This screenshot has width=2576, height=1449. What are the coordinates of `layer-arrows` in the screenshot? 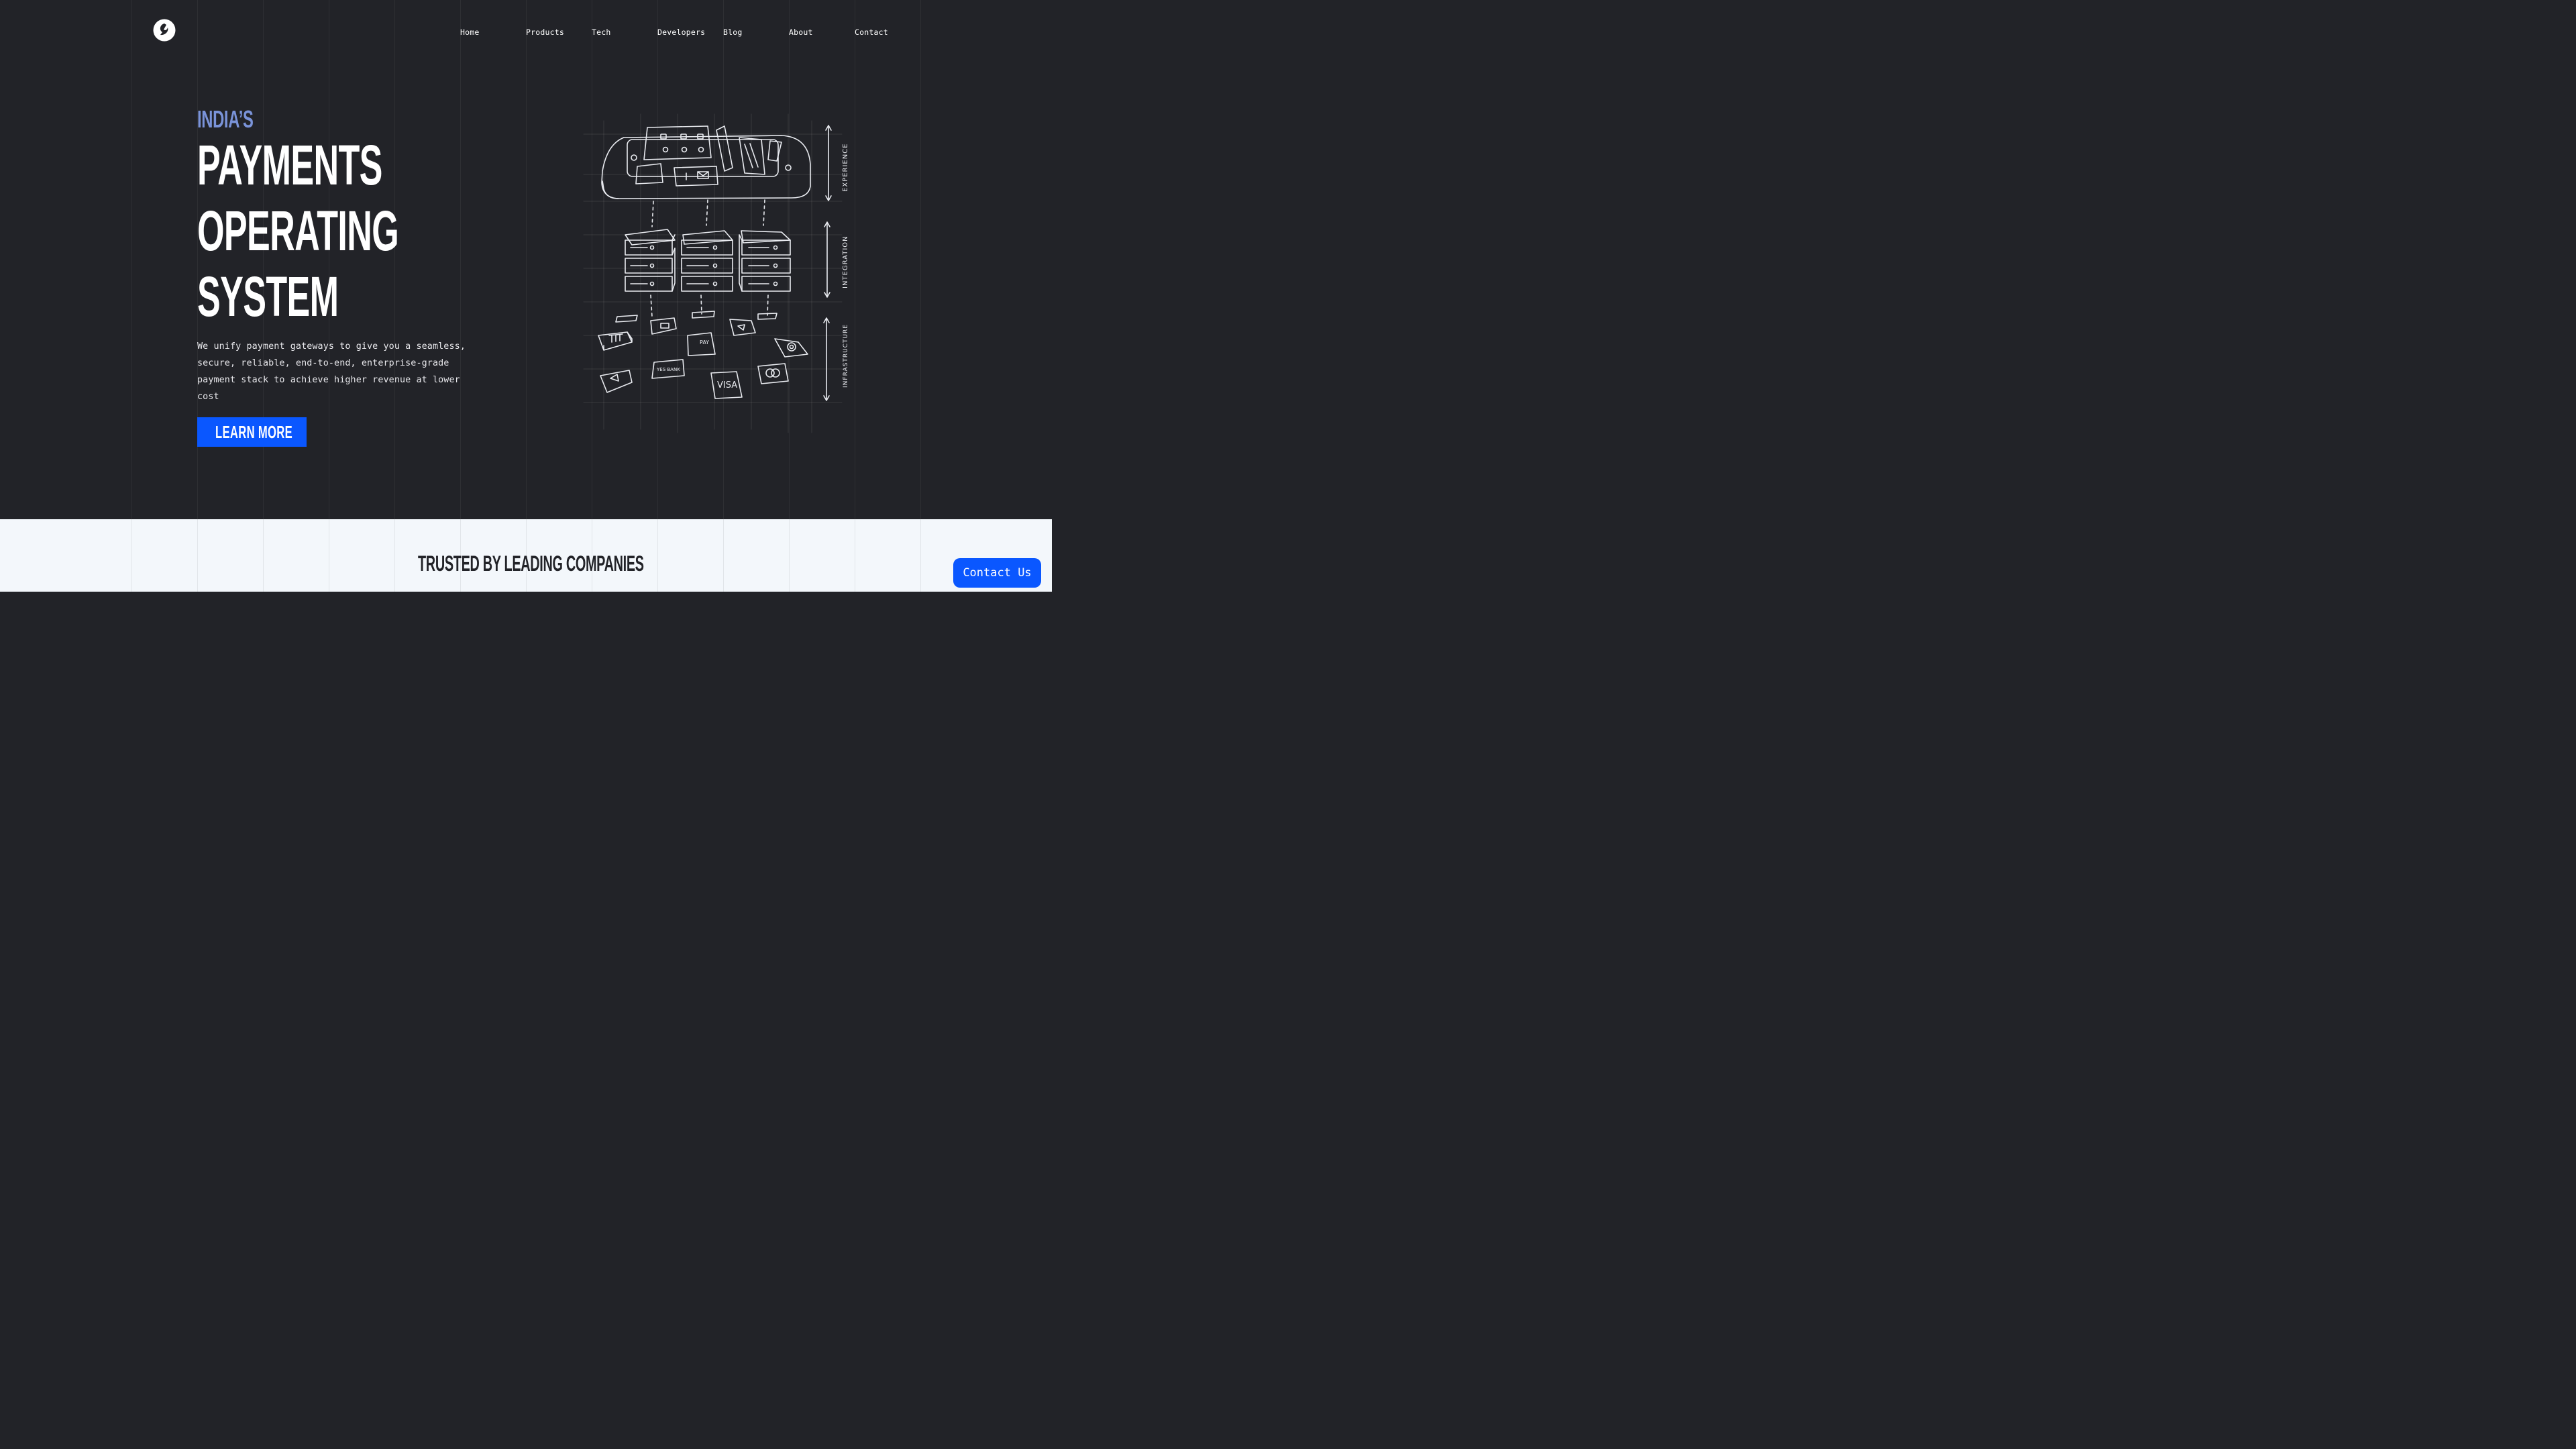 It's located at (827, 263).